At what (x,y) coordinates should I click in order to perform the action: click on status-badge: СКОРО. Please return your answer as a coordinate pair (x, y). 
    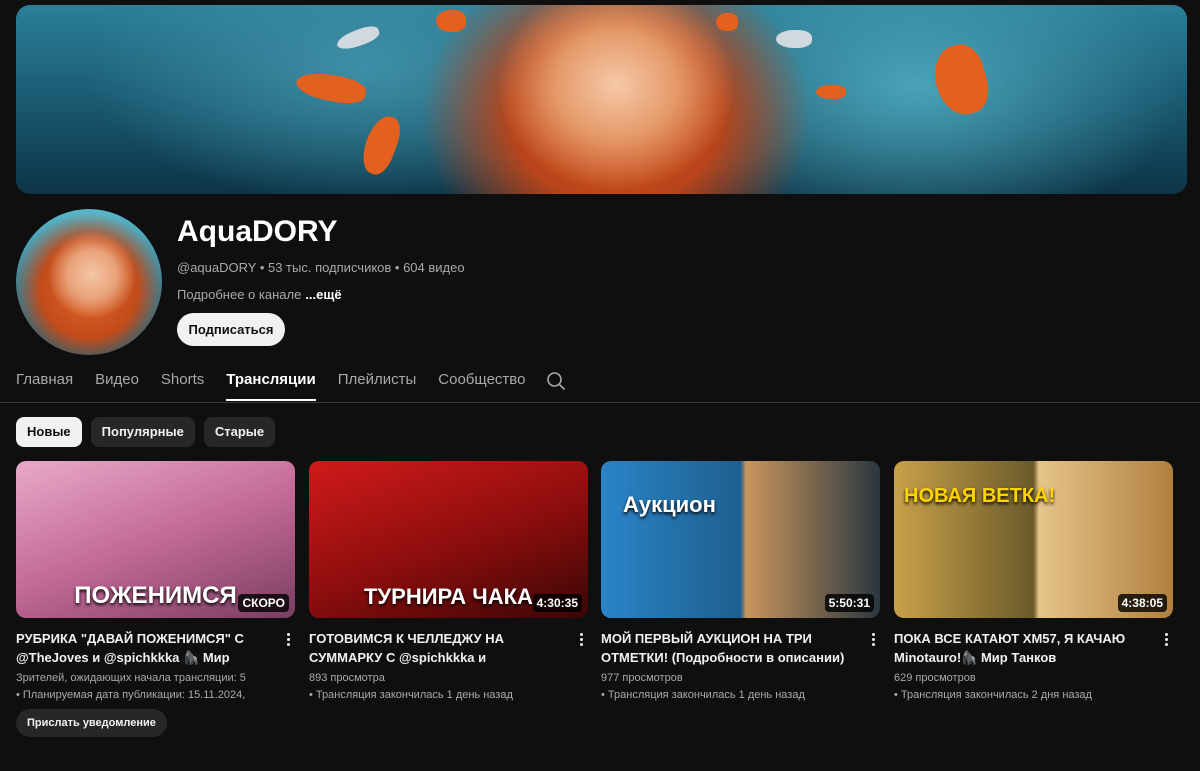
    Looking at the image, I should click on (263, 603).